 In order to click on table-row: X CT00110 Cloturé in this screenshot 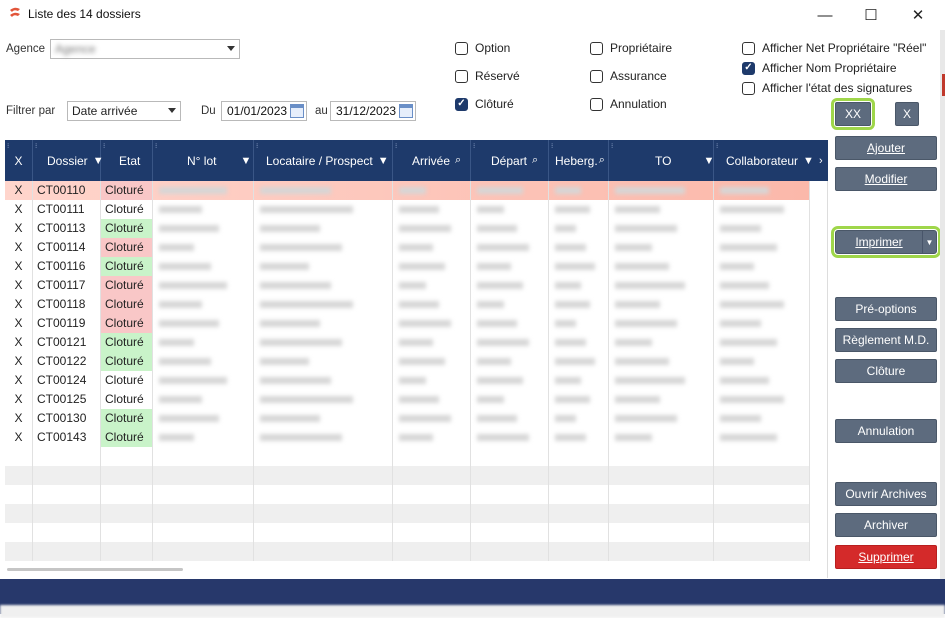, I will do `click(407, 190)`.